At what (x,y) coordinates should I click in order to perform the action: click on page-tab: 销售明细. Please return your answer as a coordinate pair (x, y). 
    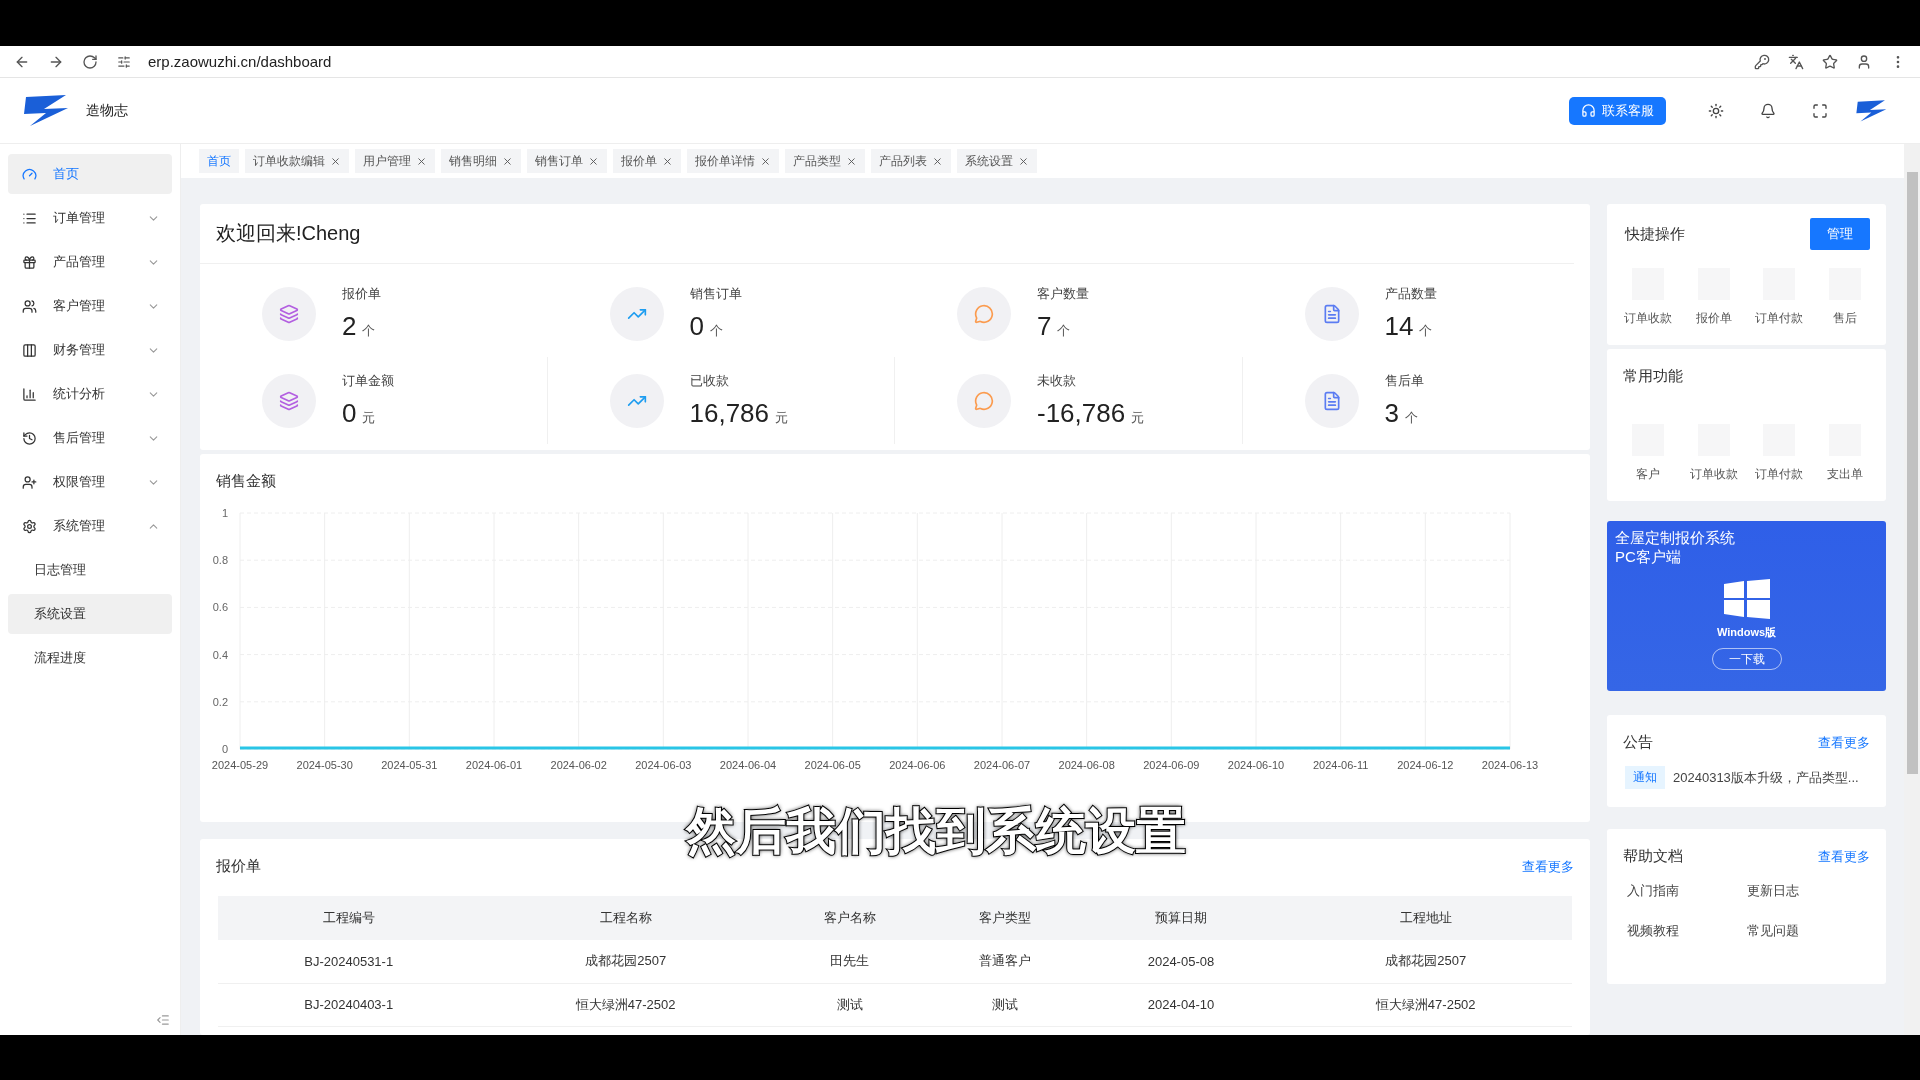
    Looking at the image, I should click on (481, 161).